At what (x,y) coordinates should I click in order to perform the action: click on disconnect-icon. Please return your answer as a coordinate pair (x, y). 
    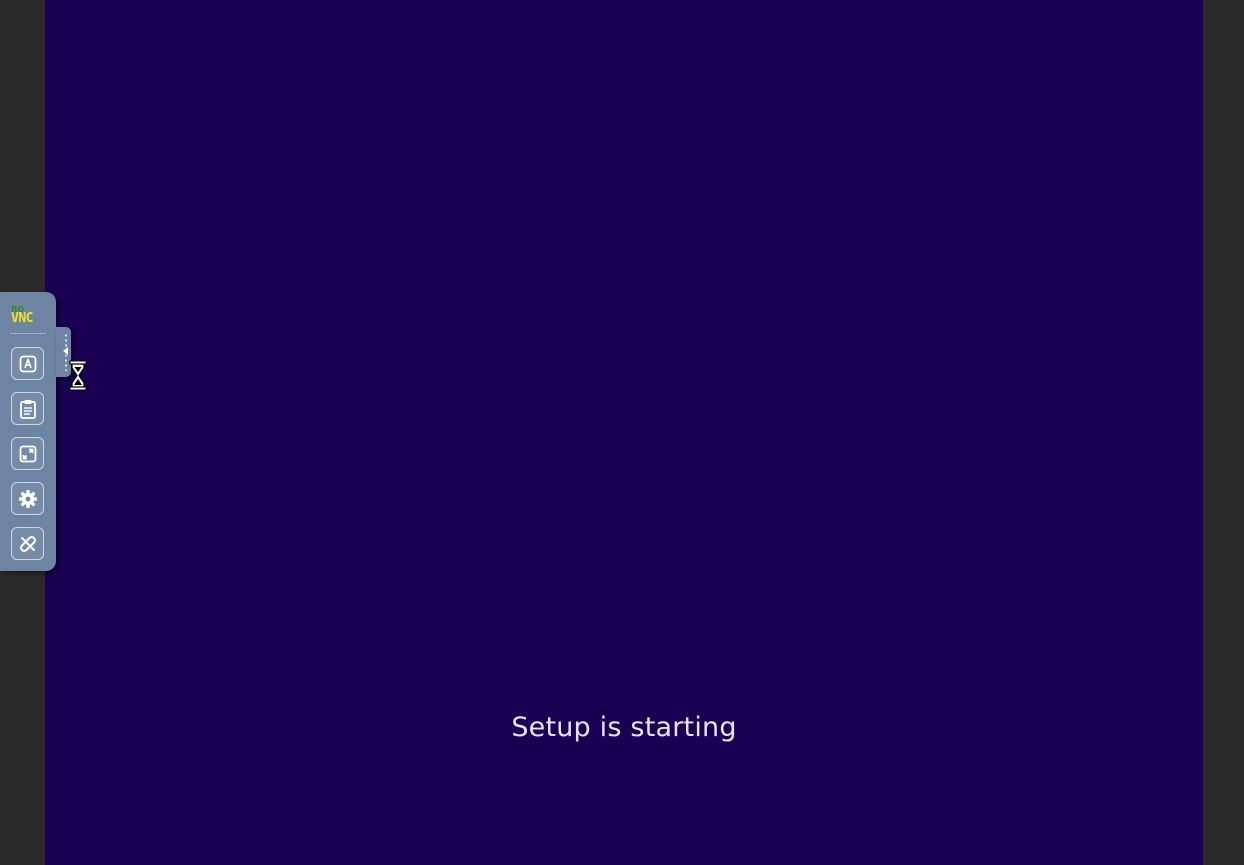
    Looking at the image, I should click on (28, 544).